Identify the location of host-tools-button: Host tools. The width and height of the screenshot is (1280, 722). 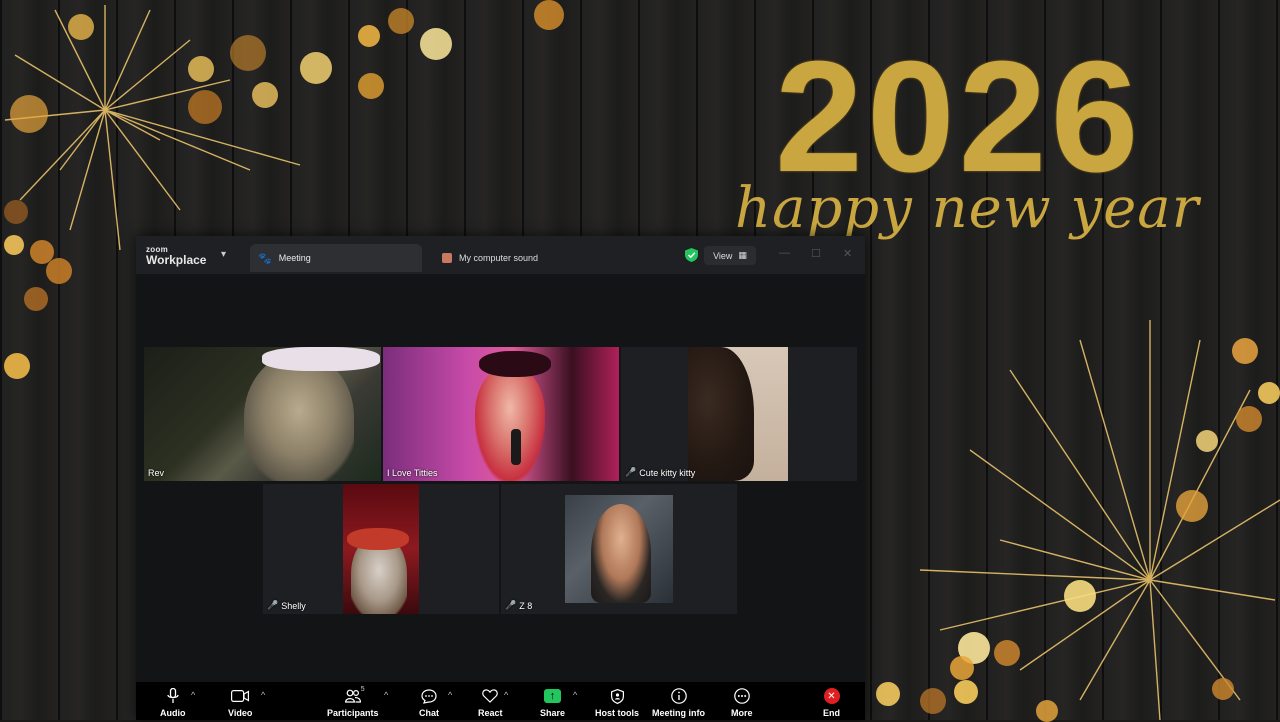
(617, 701).